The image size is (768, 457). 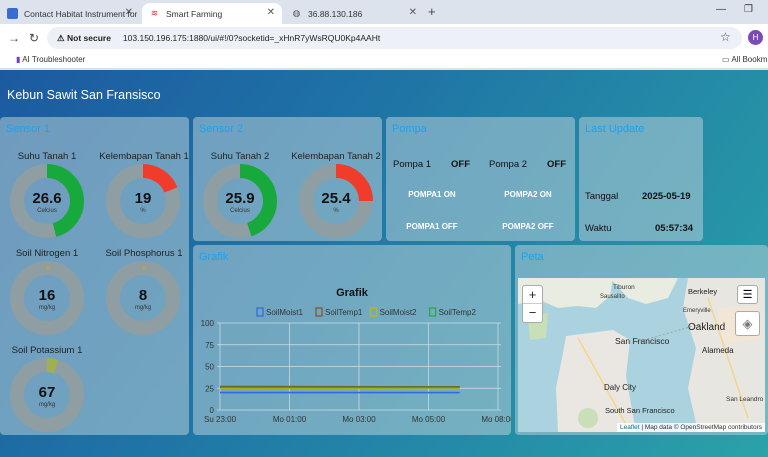 I want to click on place-label: Emeryville, so click(x=697, y=311).